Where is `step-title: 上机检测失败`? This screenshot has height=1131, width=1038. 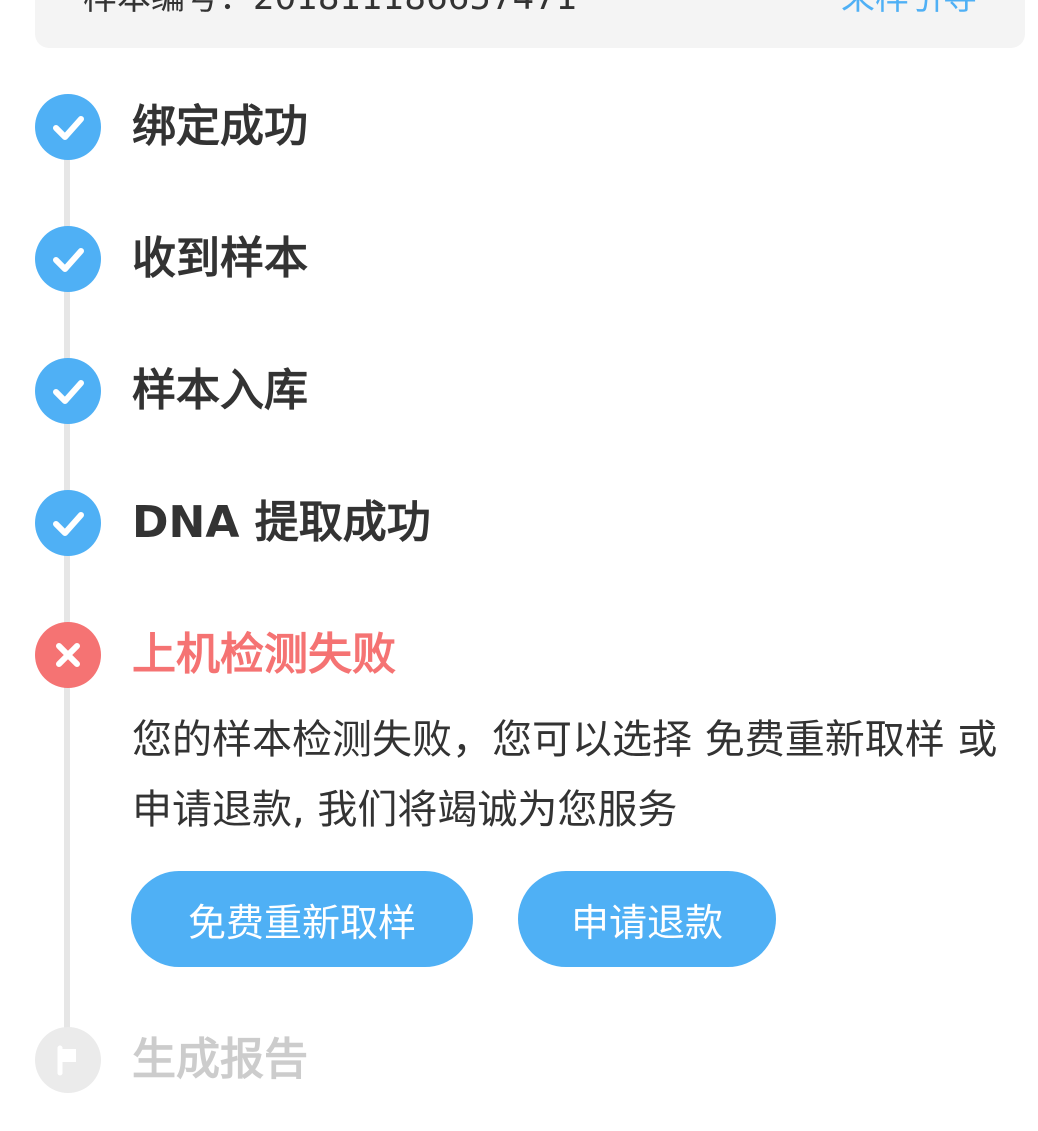 step-title: 上机检测失败 is located at coordinates (264, 654).